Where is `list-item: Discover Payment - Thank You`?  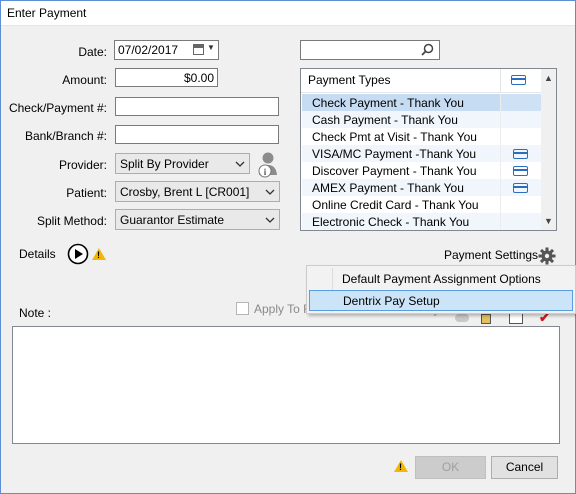
list-item: Discover Payment - Thank You is located at coordinates (421, 170).